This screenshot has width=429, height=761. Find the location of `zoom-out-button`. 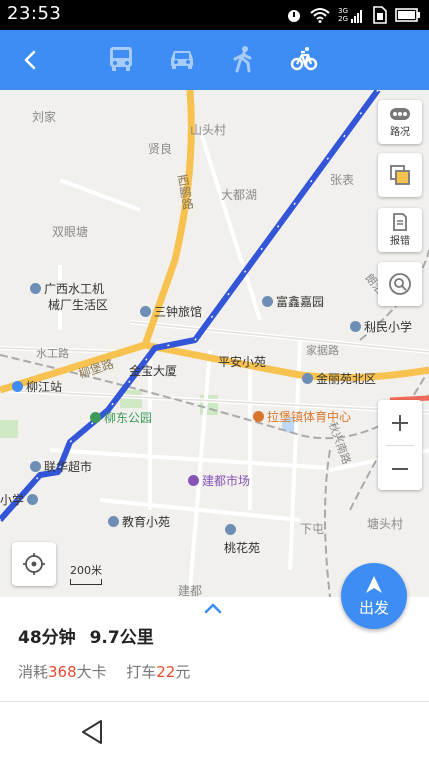

zoom-out-button is located at coordinates (400, 468).